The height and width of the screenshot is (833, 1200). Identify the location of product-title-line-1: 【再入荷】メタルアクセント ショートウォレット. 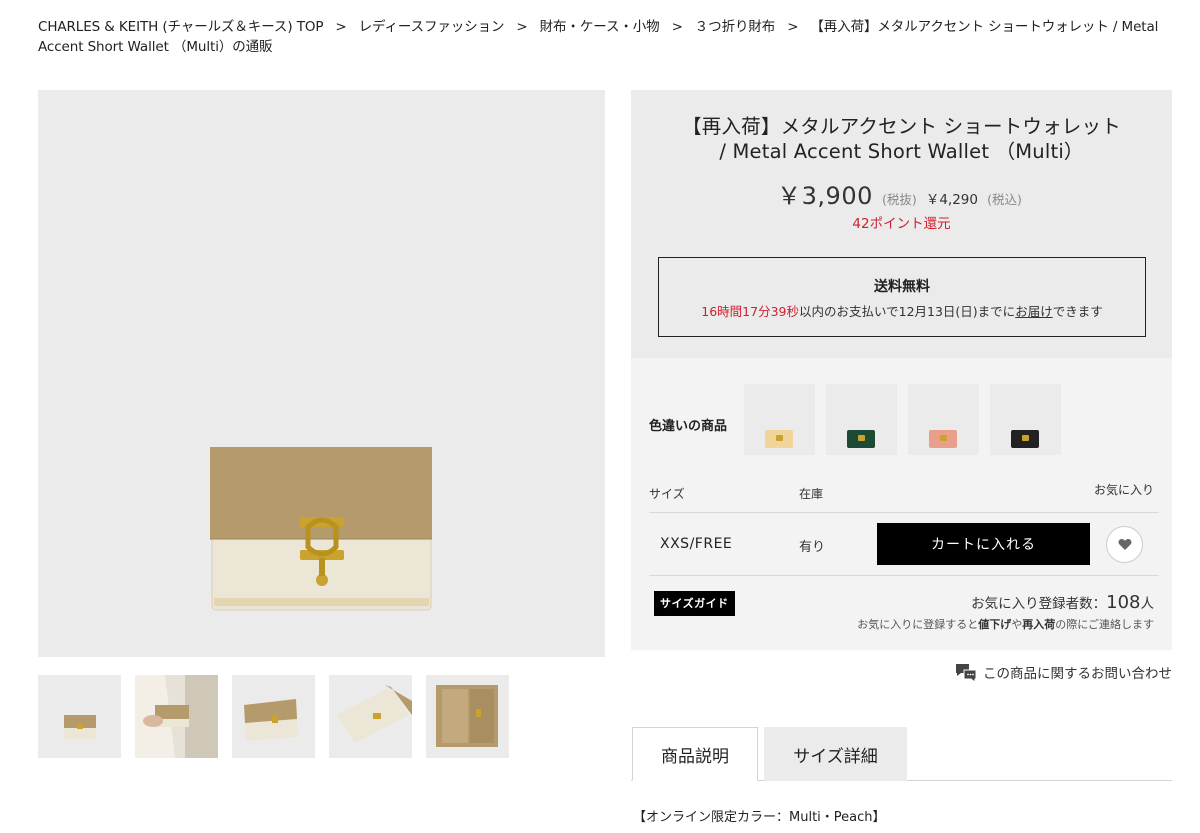
(901, 126).